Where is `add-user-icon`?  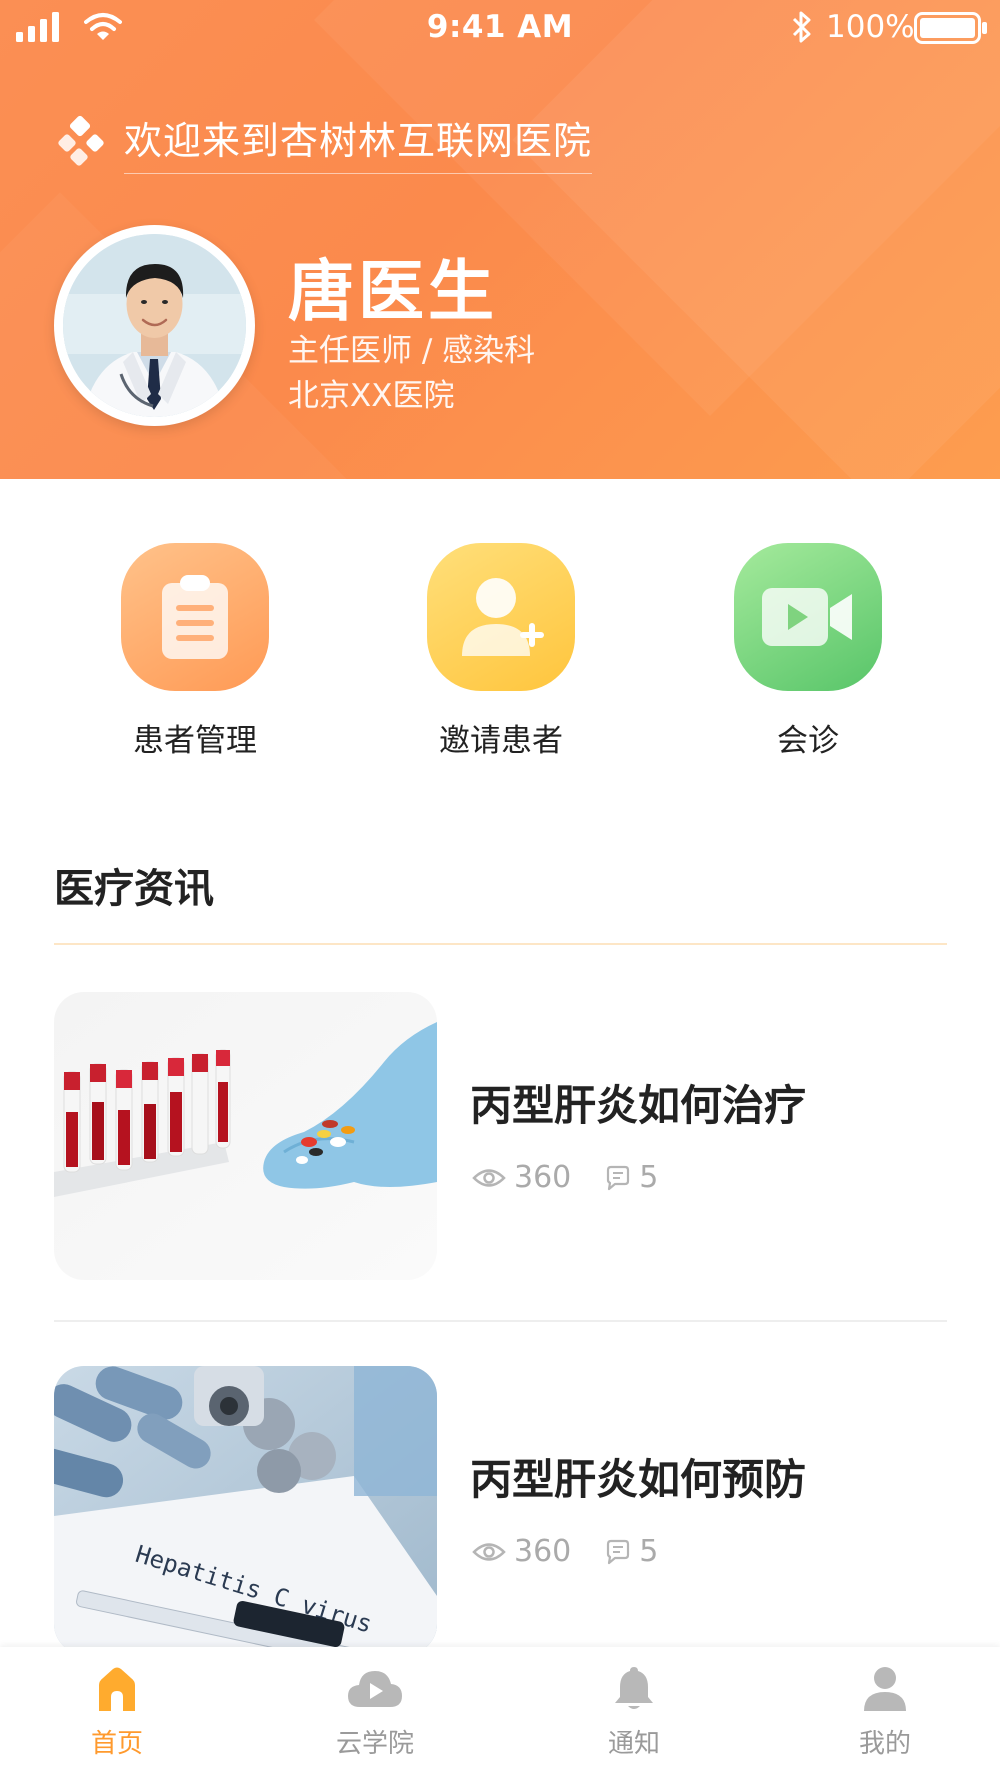
add-user-icon is located at coordinates (503, 617).